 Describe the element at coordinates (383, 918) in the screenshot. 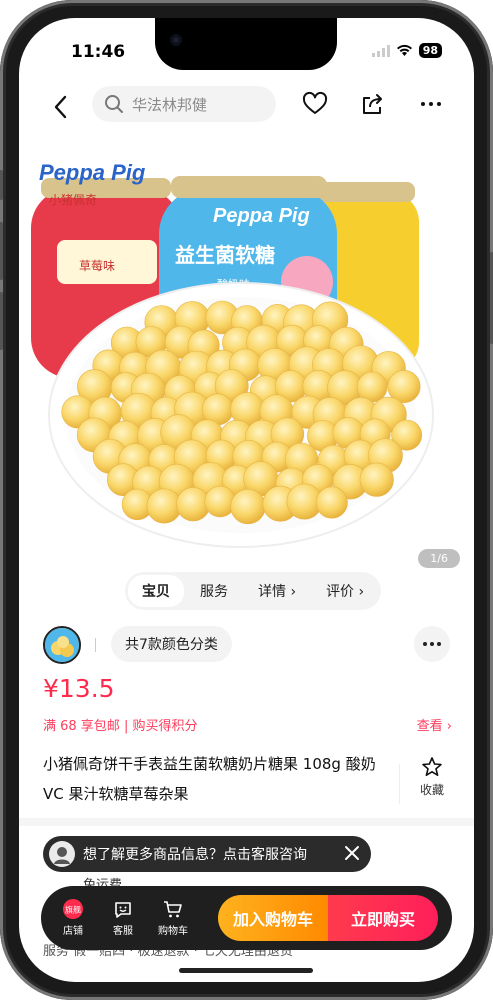

I see `buy-now-button: 立即购买` at that location.